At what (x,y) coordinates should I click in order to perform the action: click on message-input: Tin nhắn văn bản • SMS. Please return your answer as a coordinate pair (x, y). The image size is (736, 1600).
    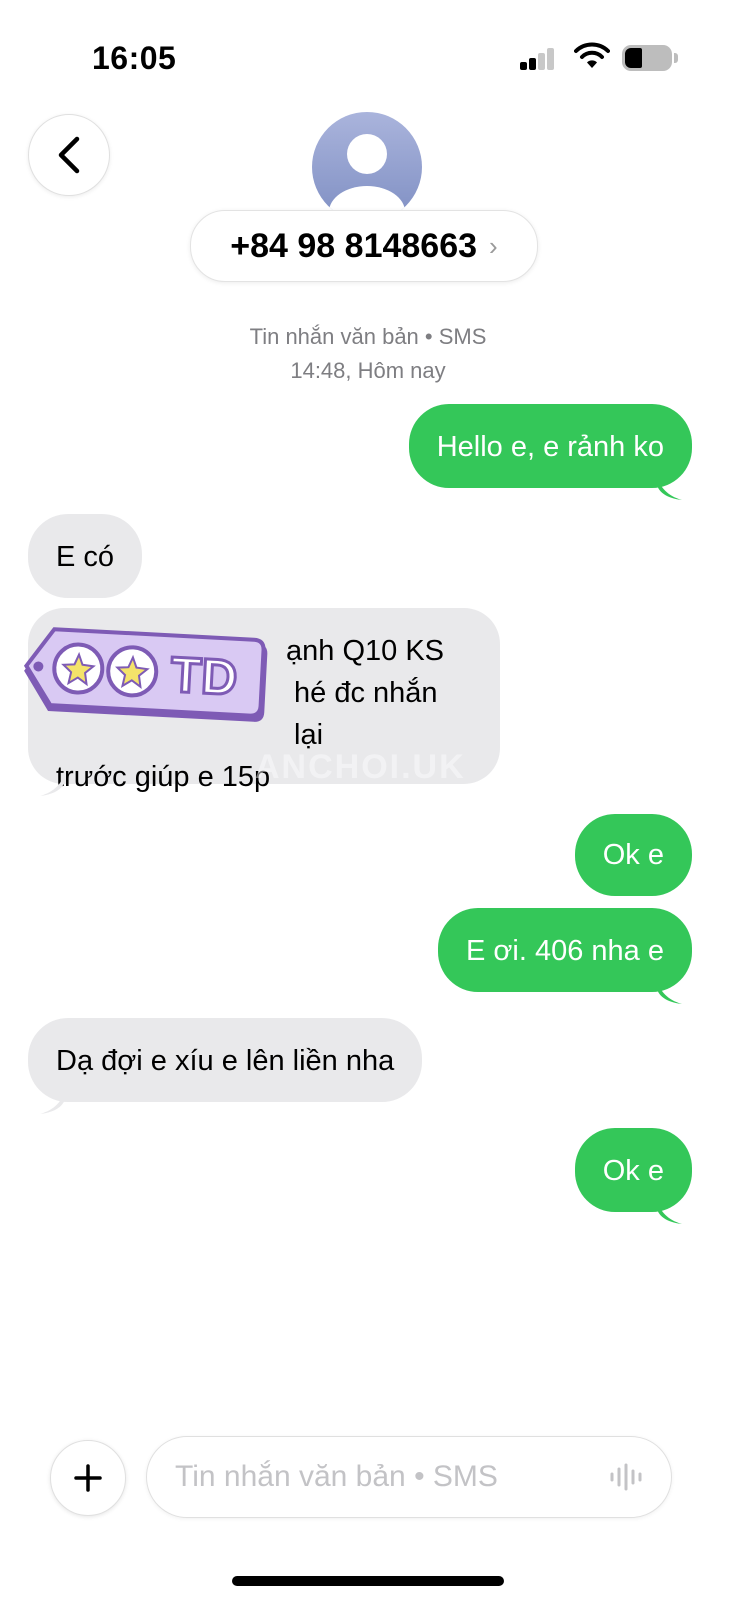
    Looking at the image, I should click on (409, 1477).